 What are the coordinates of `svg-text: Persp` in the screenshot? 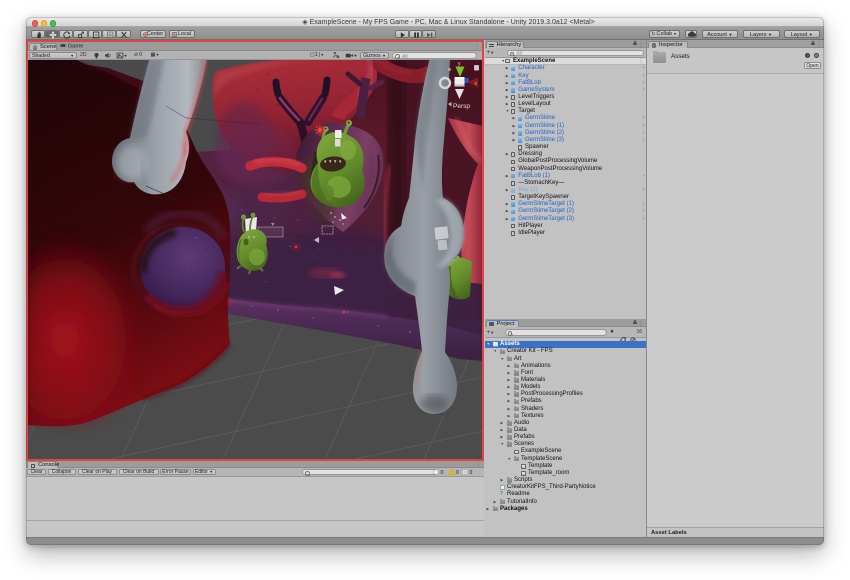 It's located at (461, 106).